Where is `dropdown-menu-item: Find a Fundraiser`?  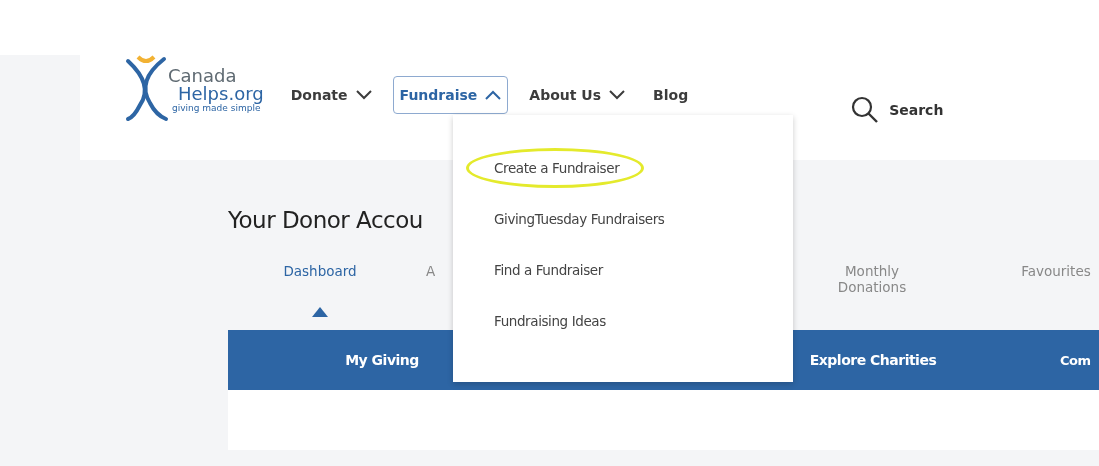
dropdown-menu-item: Find a Fundraiser is located at coordinates (547, 270).